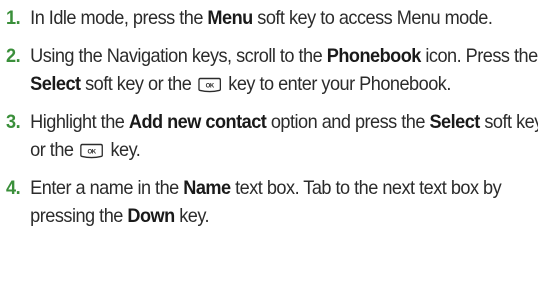 The height and width of the screenshot is (305, 538). Describe the element at coordinates (178, 56) in the screenshot. I see `step-text: Using the Navigation keys, scroll to the` at that location.